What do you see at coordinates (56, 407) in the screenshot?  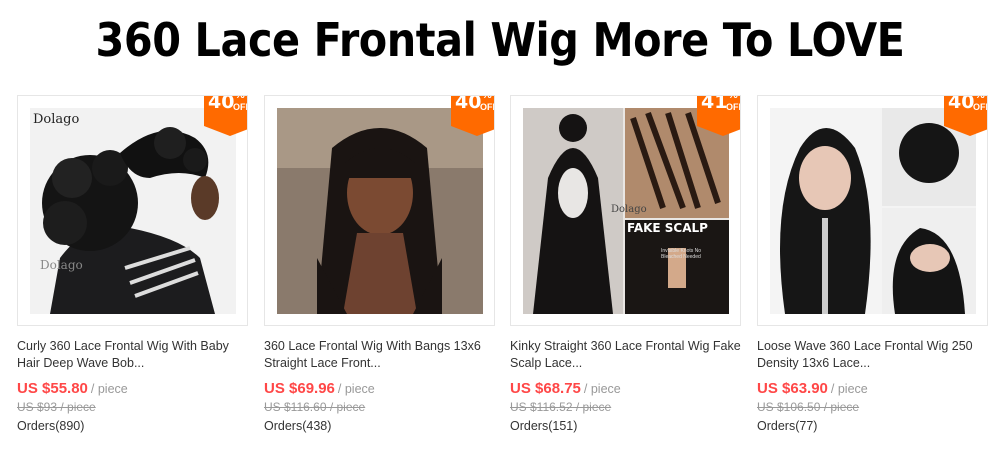 I see `original-price: US $93 / piece` at bounding box center [56, 407].